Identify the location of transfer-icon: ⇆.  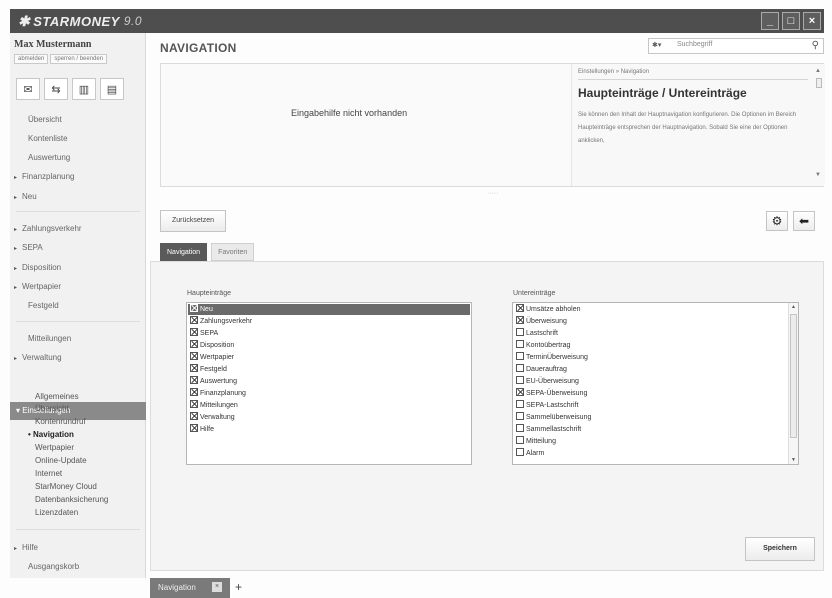
(56, 89).